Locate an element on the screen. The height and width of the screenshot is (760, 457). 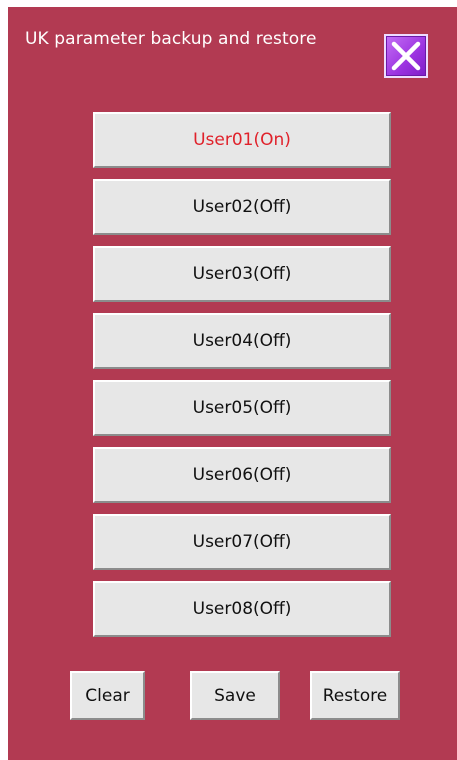
user-button-08: User08(Off) is located at coordinates (242, 609).